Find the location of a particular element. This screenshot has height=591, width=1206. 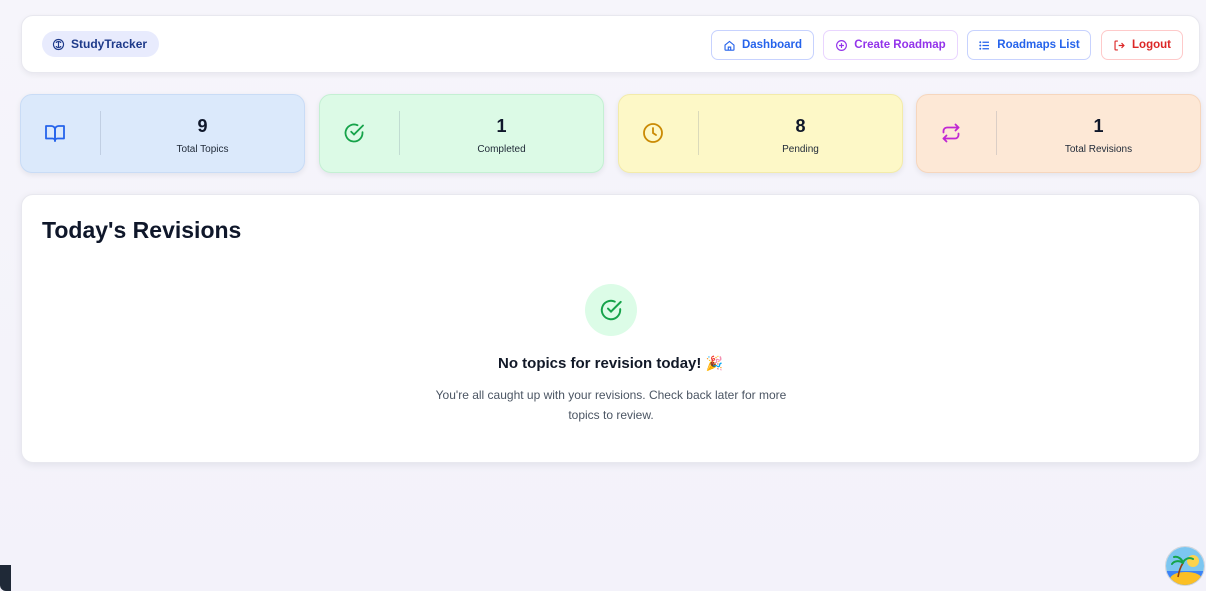

logout-button: Logout is located at coordinates (1142, 45).